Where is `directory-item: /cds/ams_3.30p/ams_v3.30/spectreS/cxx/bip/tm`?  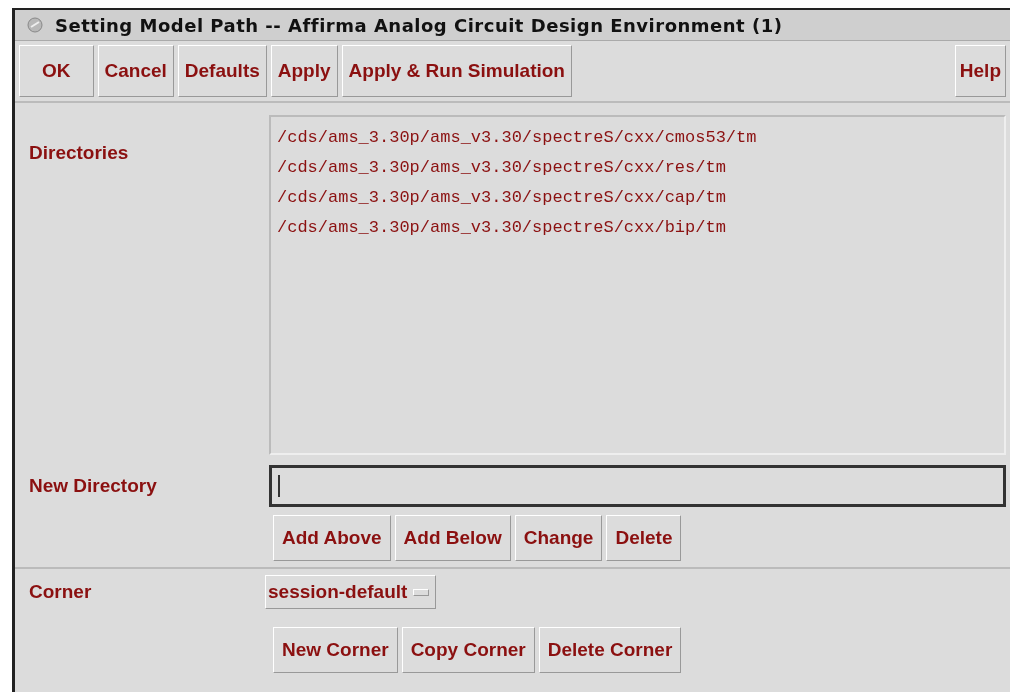 directory-item: /cds/ams_3.30p/ams_v3.30/spectreS/cxx/bip/tm is located at coordinates (637, 228).